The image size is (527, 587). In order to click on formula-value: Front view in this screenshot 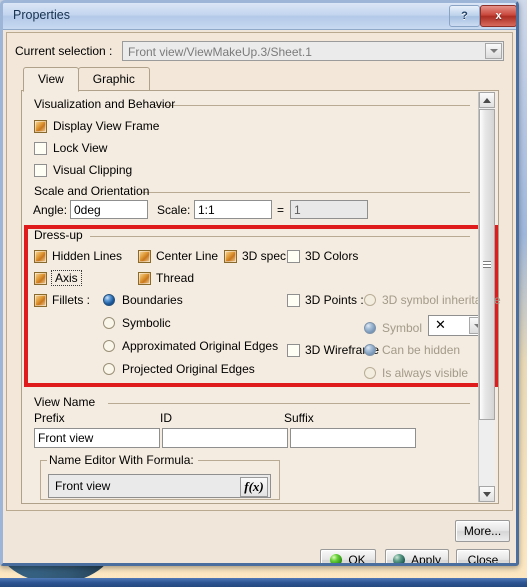, I will do `click(83, 486)`.